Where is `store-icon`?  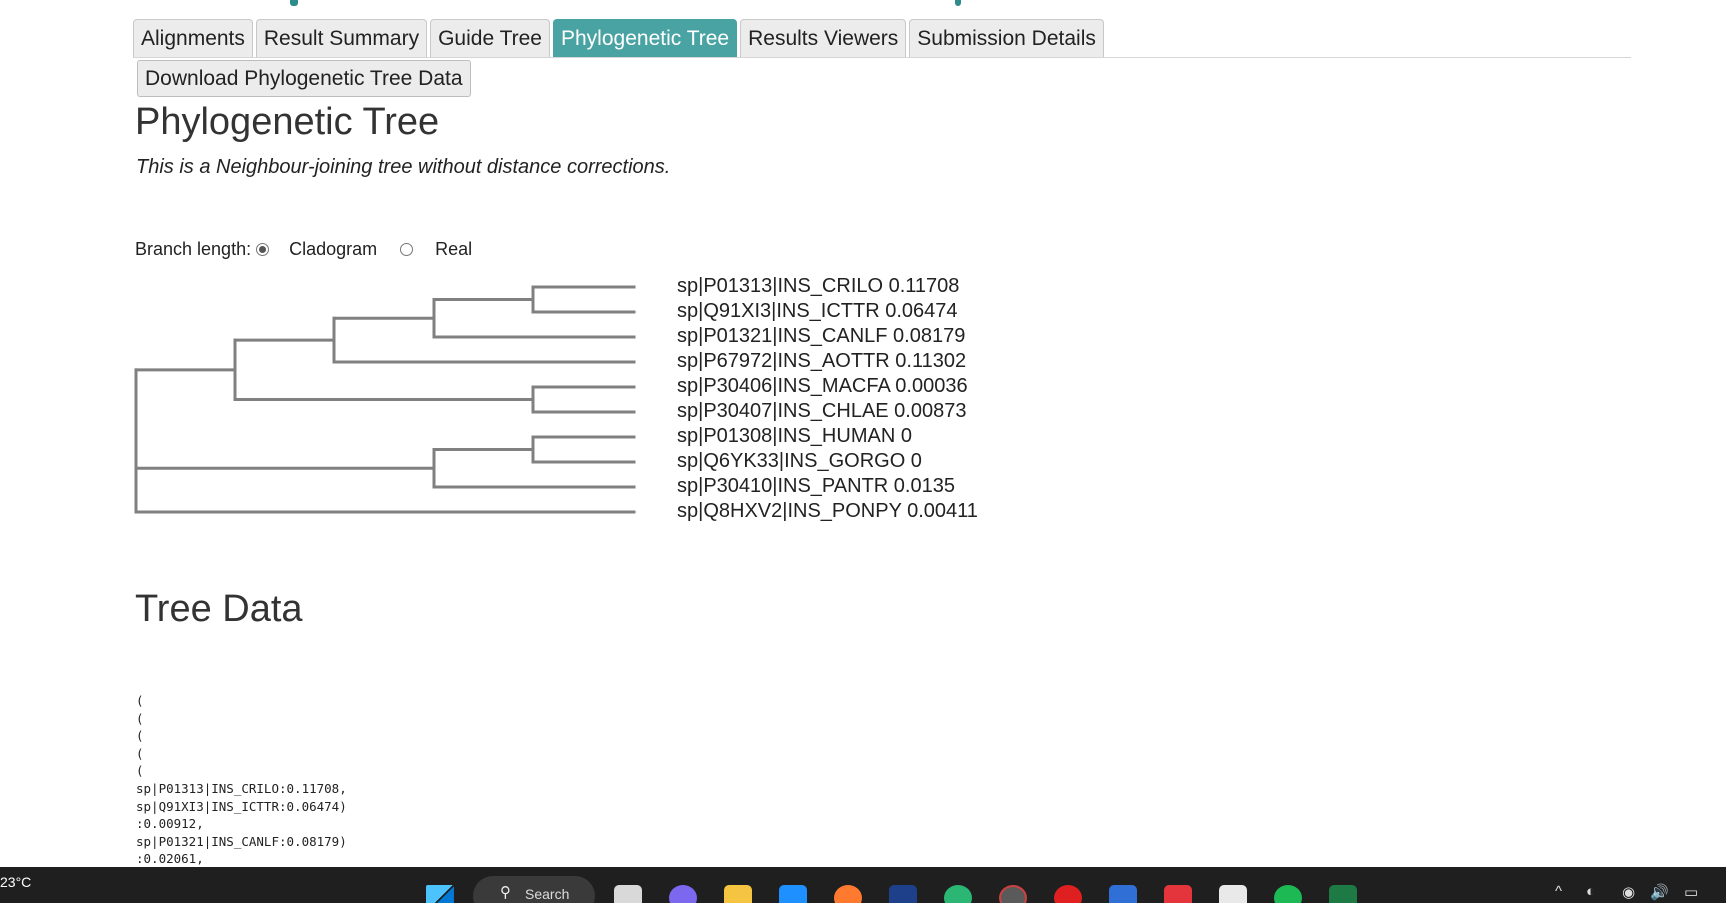 store-icon is located at coordinates (1123, 894).